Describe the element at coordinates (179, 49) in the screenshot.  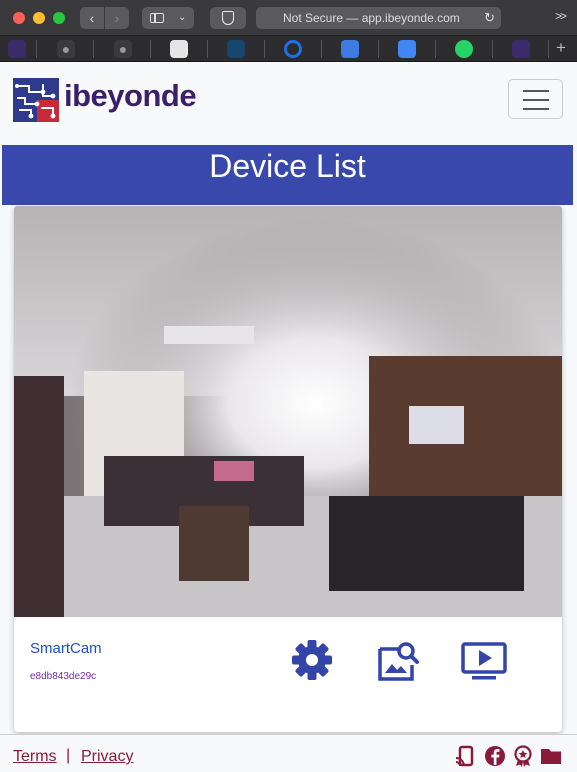
I see `favorite-apple-dev-icon` at that location.